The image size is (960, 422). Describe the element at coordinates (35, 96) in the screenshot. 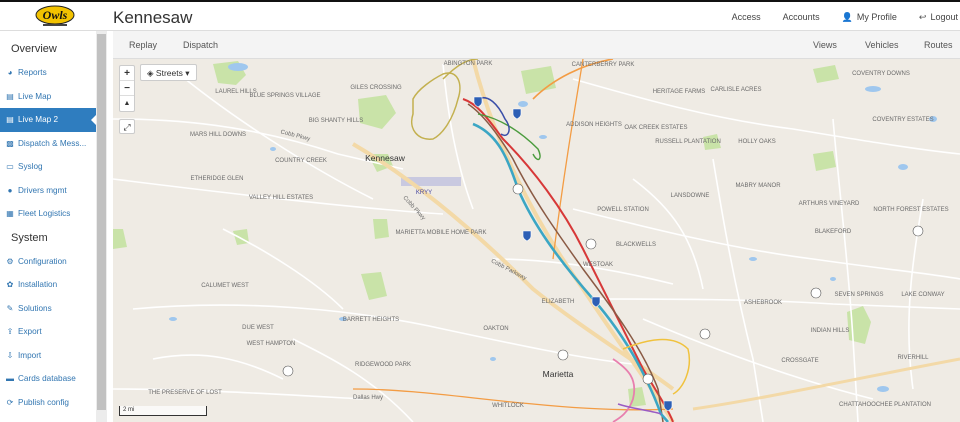

I see `sidebar-item-label: Live Map` at that location.